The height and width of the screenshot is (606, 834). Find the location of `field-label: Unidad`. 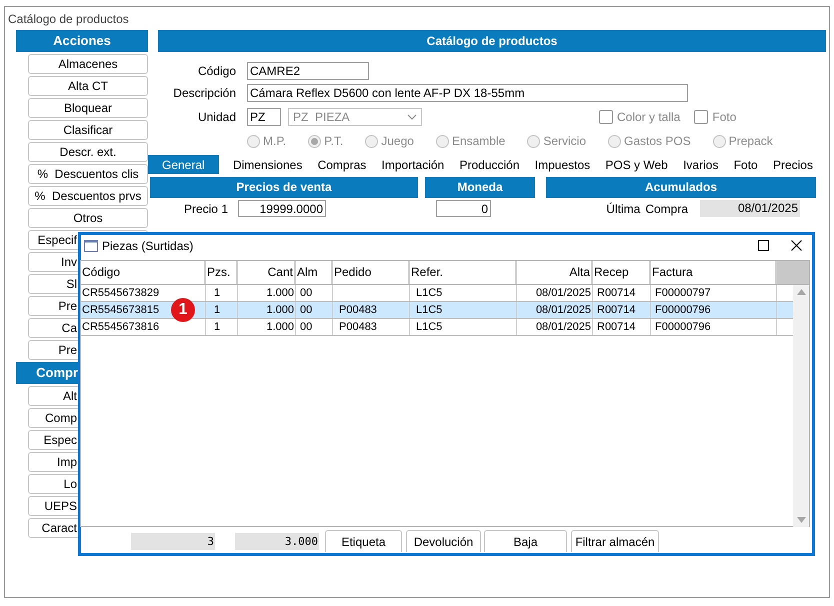

field-label: Unidad is located at coordinates (216, 117).